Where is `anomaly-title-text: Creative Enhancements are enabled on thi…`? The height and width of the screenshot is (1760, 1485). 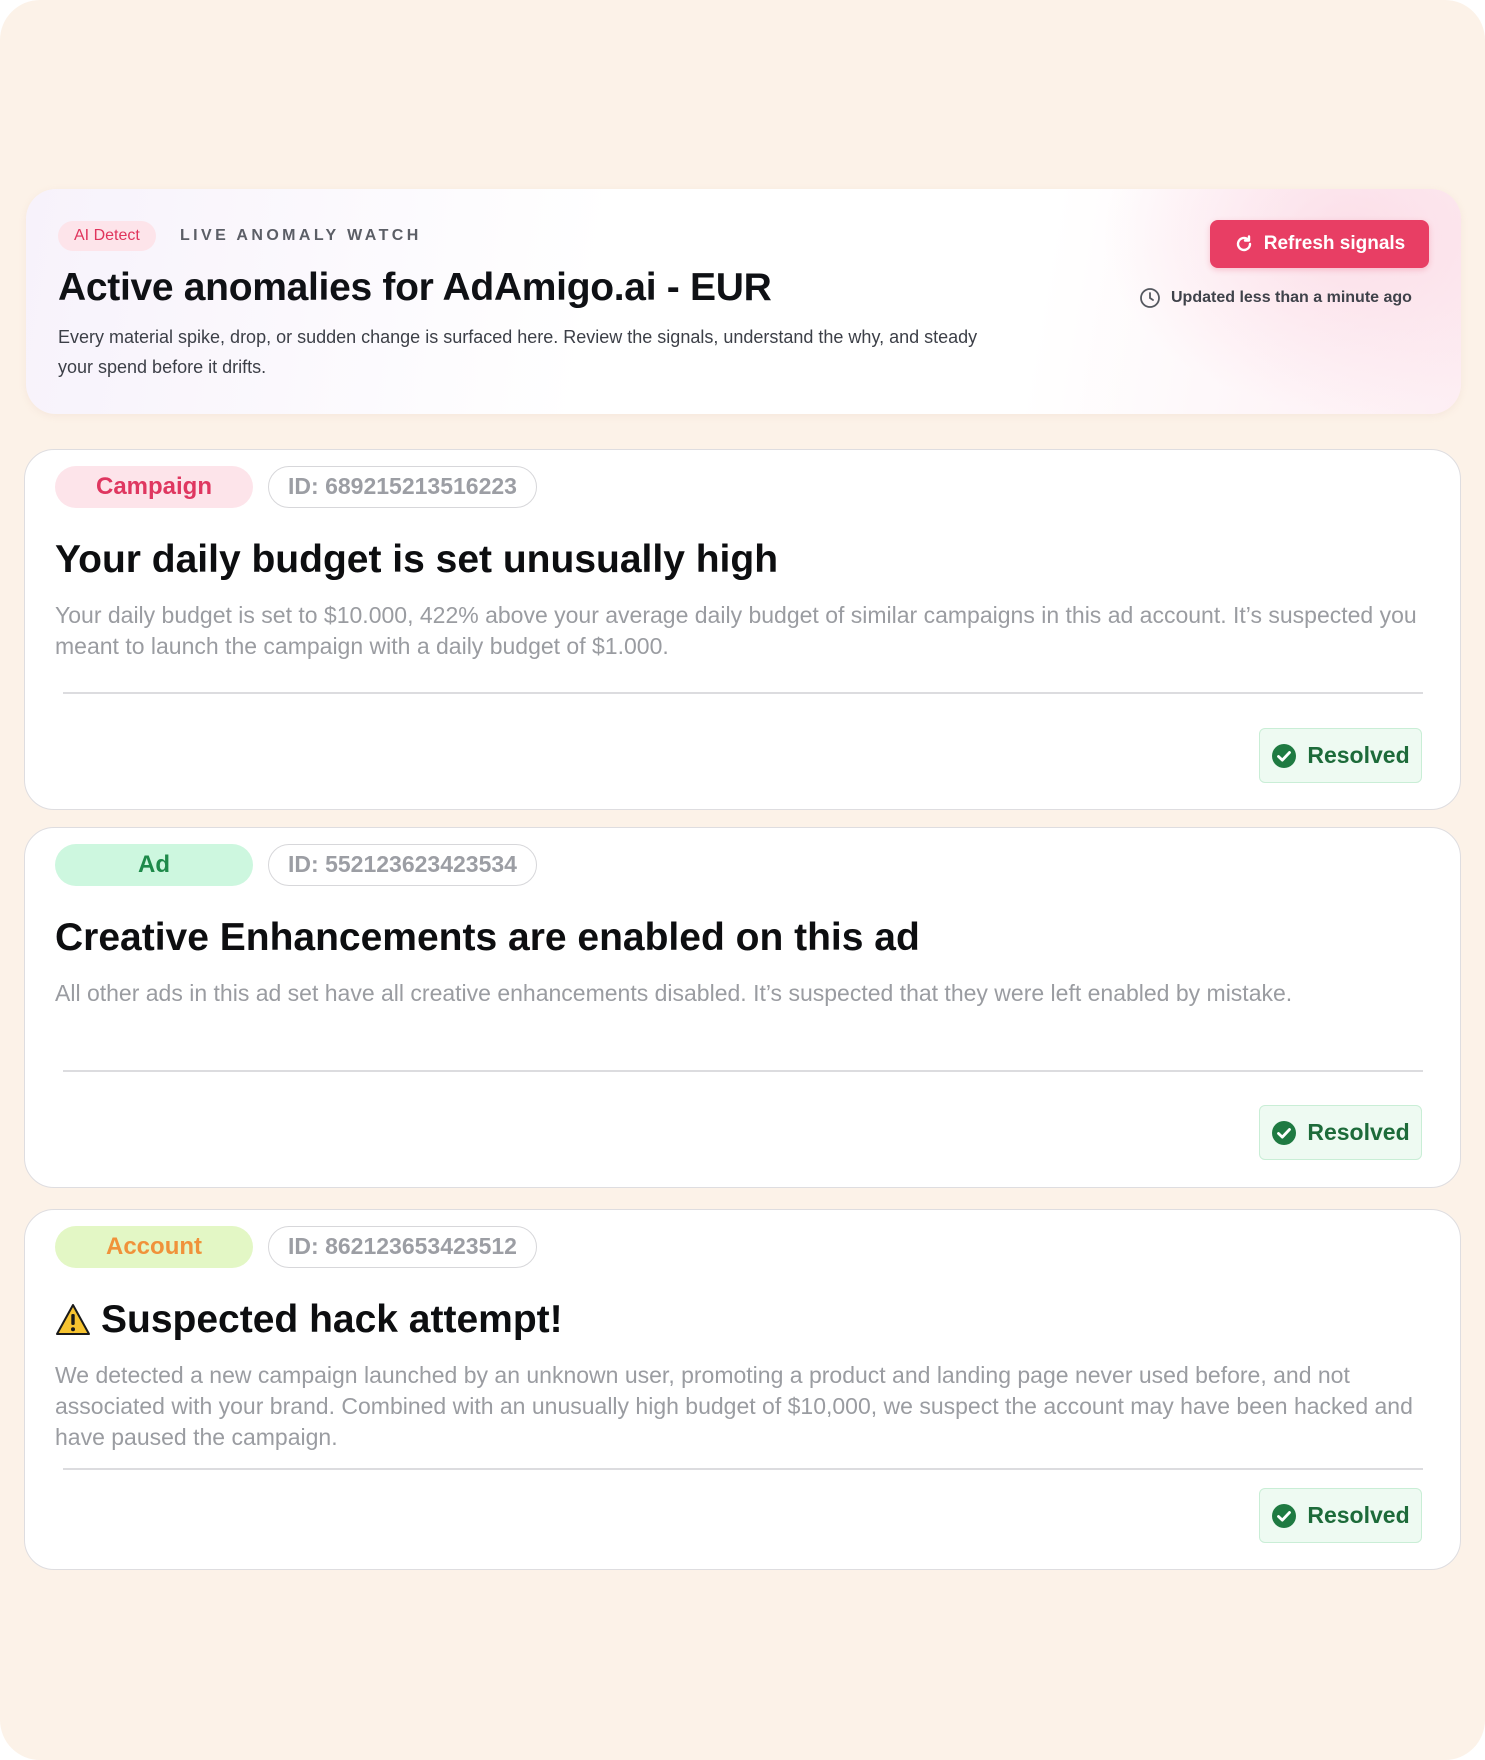 anomaly-title-text: Creative Enhancements are enabled on thi… is located at coordinates (487, 937).